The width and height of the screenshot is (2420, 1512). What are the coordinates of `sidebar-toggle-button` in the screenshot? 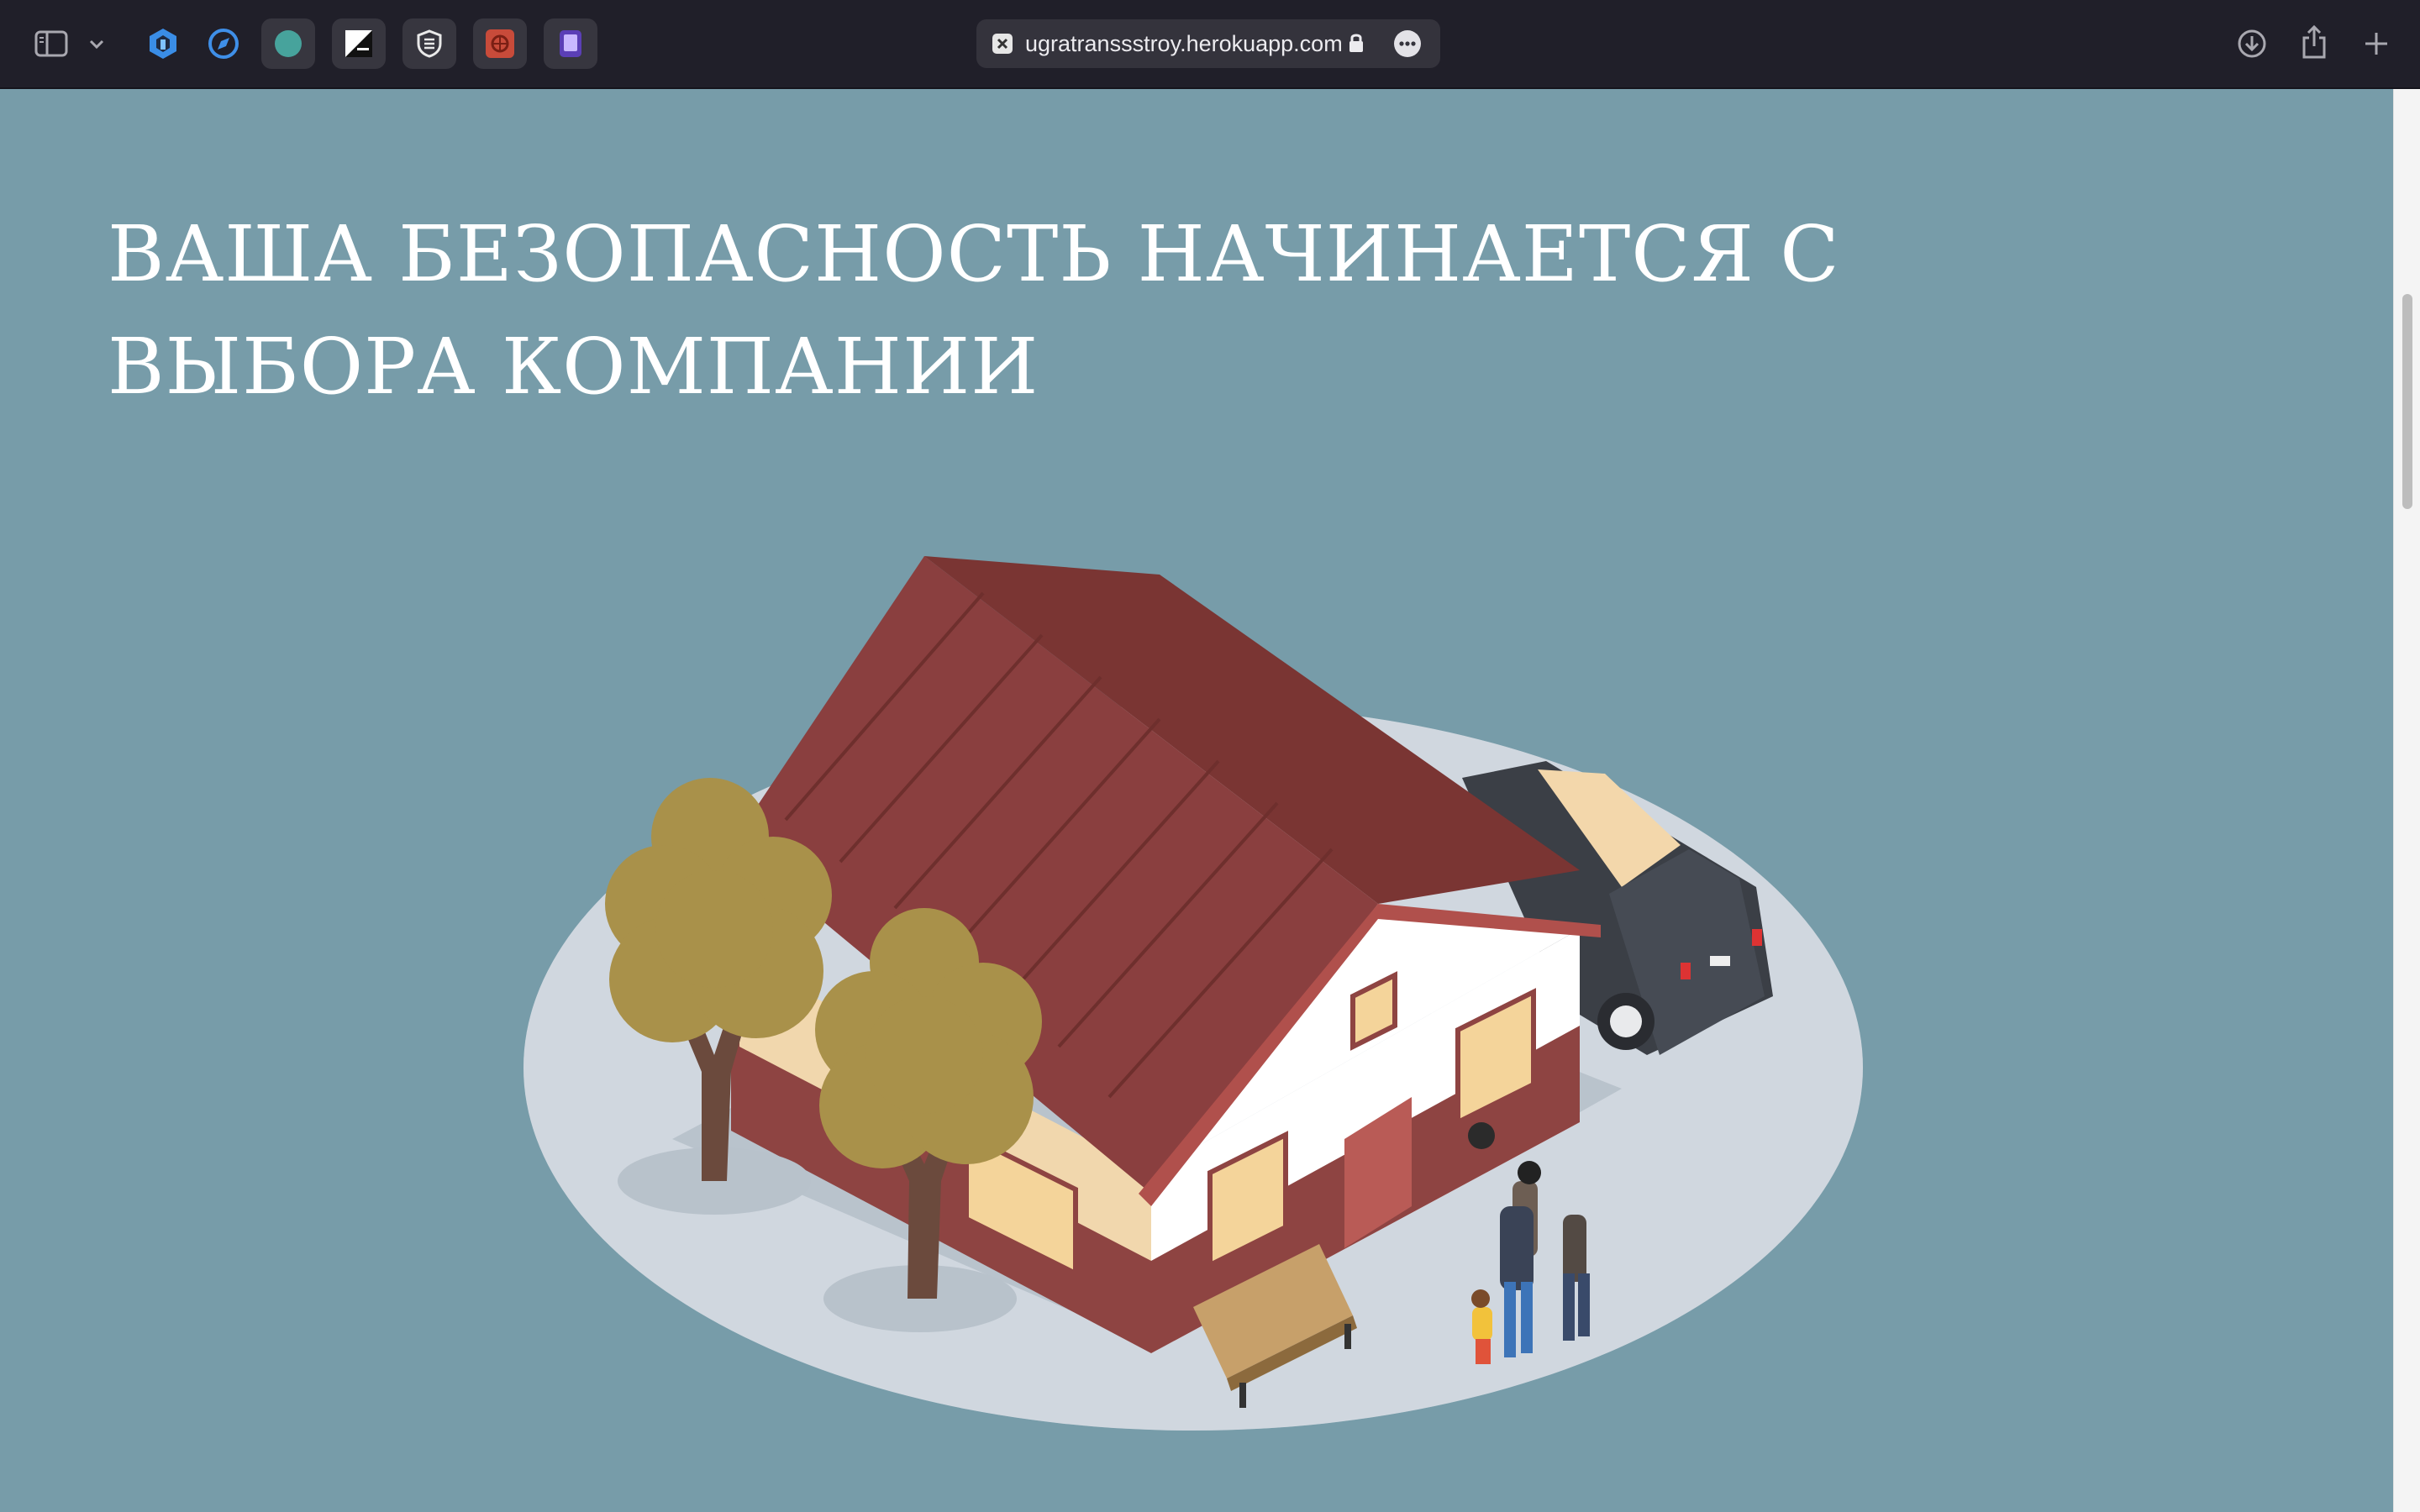 It's located at (52, 43).